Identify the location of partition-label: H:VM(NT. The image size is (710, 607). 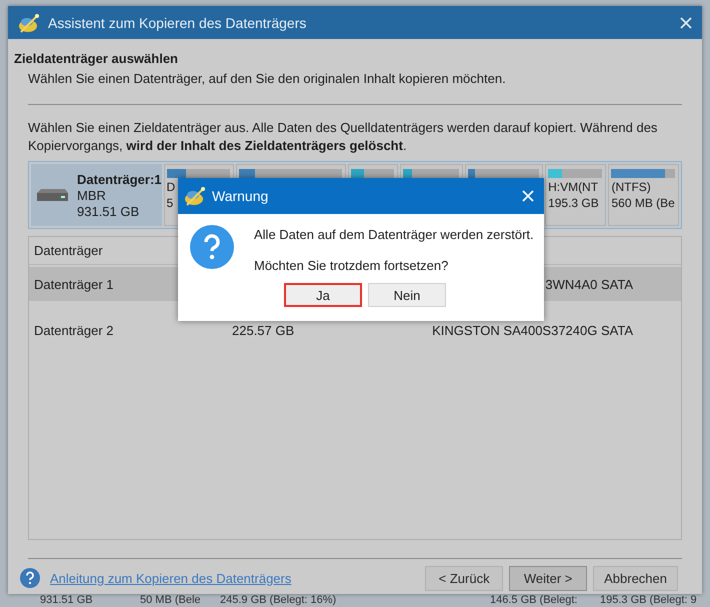
(574, 187).